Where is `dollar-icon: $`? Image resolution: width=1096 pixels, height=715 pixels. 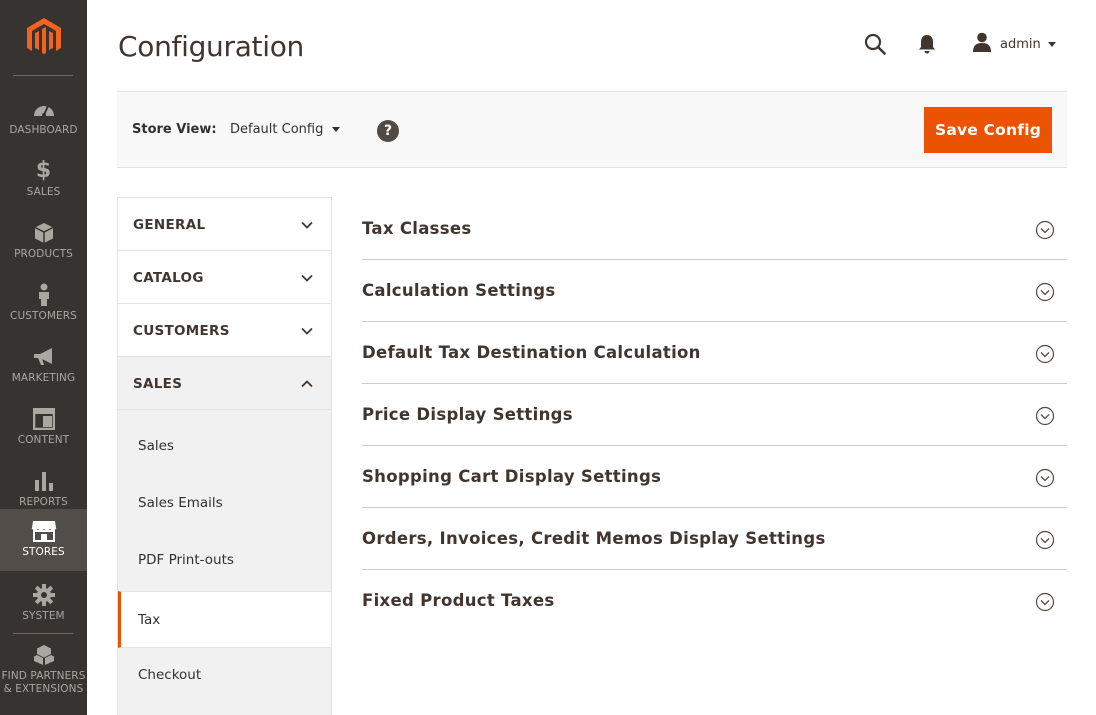 dollar-icon: $ is located at coordinates (43, 170).